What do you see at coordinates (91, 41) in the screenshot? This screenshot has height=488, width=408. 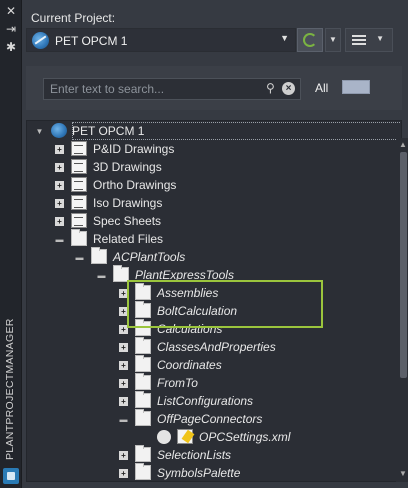 I see `project-name: PET OPCM 1` at bounding box center [91, 41].